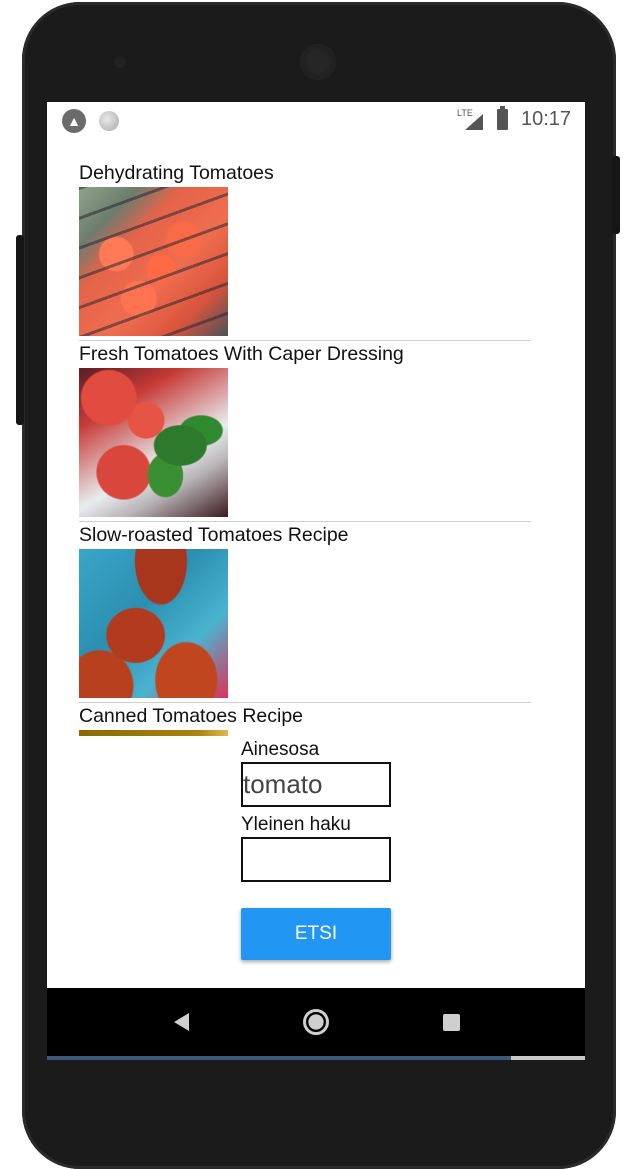 The height and width of the screenshot is (1169, 639). I want to click on back-button, so click(181, 1022).